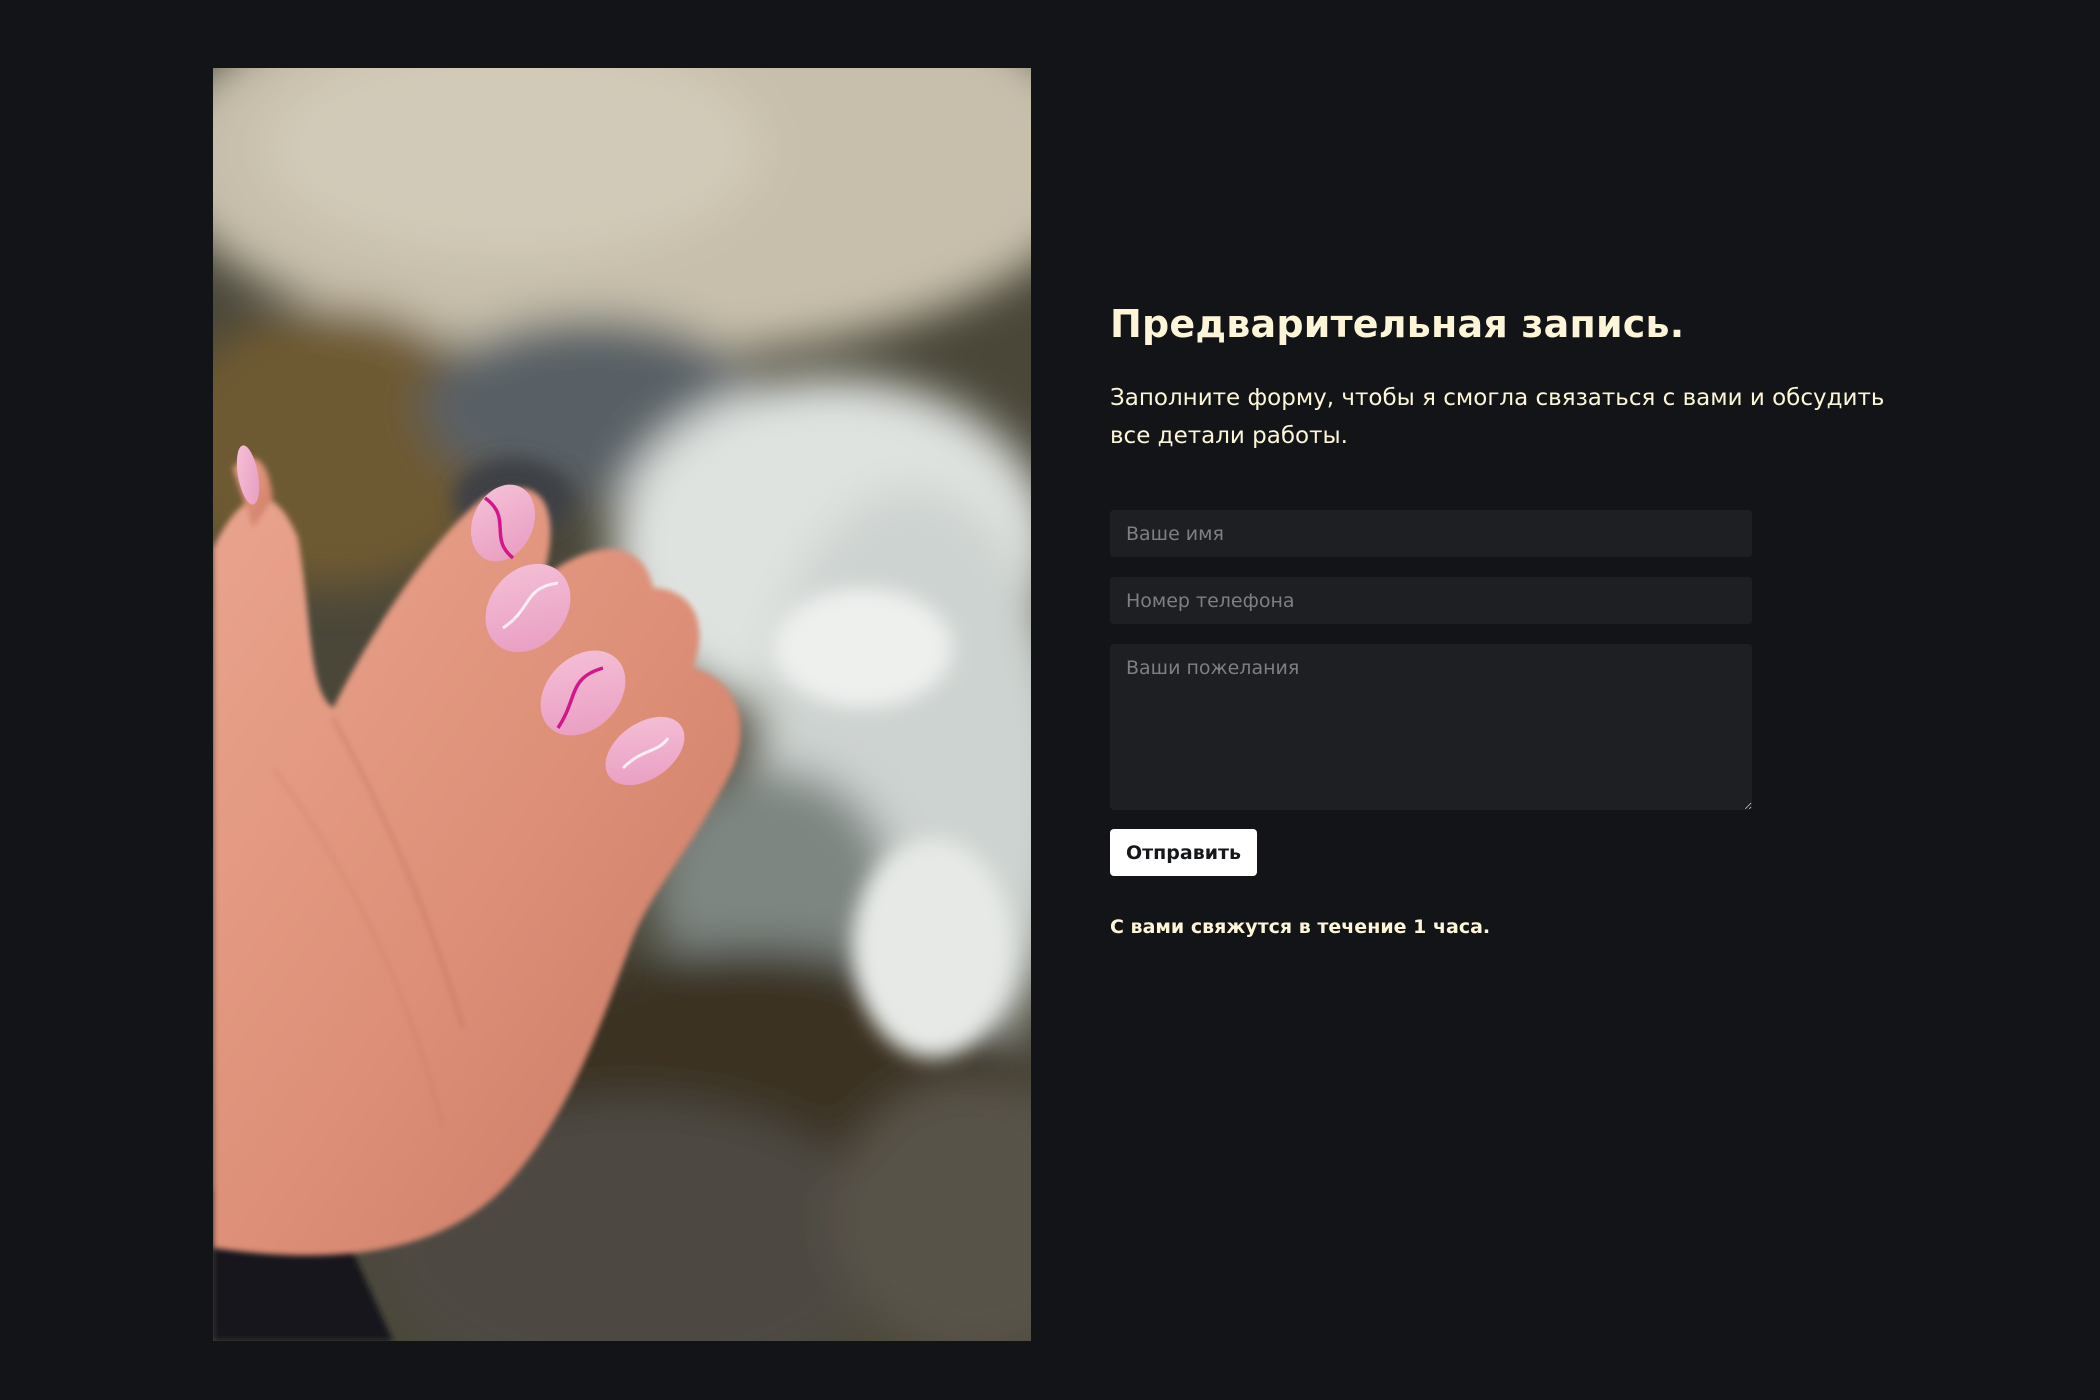  Describe the element at coordinates (1397, 324) in the screenshot. I see `page-title: Предварительная запись.` at that location.